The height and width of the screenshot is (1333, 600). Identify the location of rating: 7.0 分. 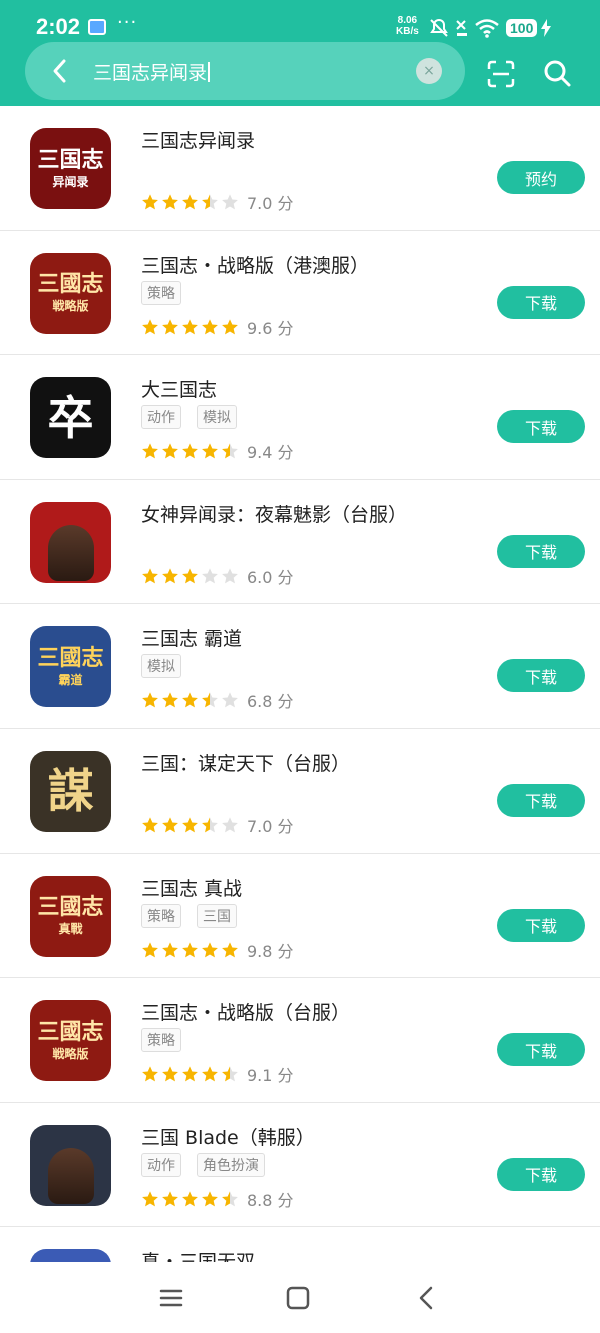
(217, 825).